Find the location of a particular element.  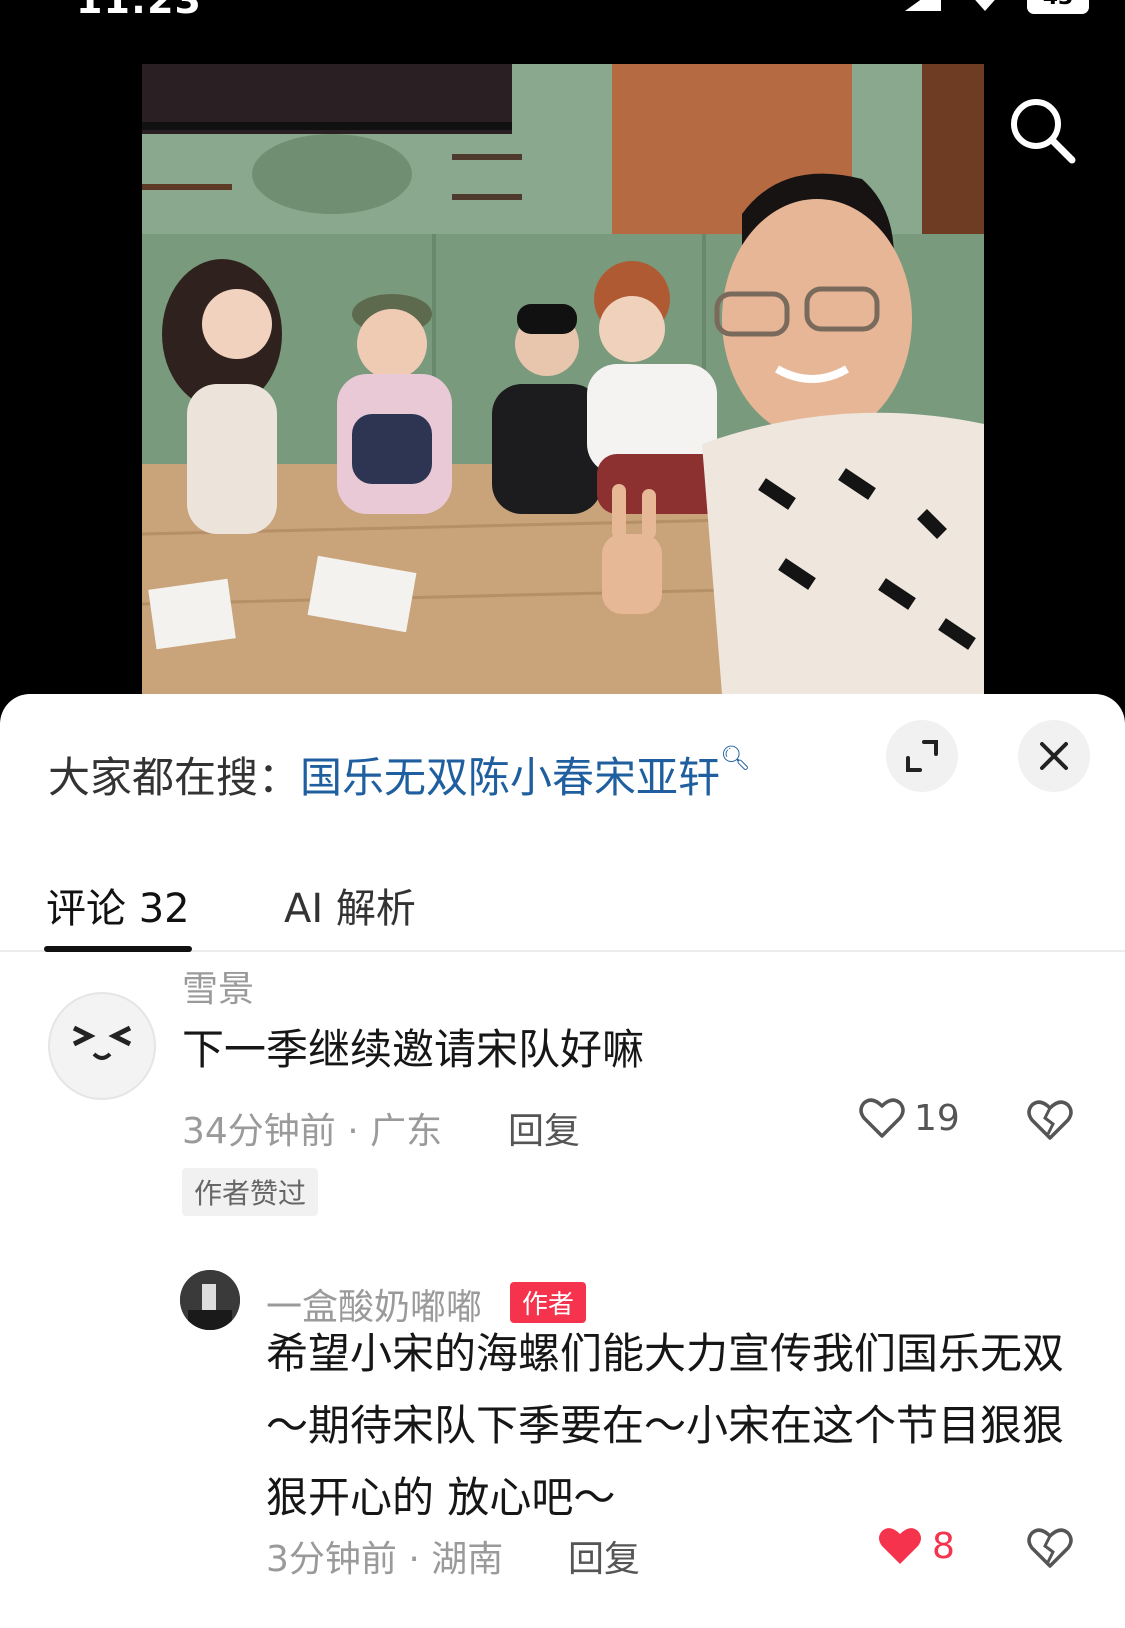

reply-avatar is located at coordinates (210, 1300).